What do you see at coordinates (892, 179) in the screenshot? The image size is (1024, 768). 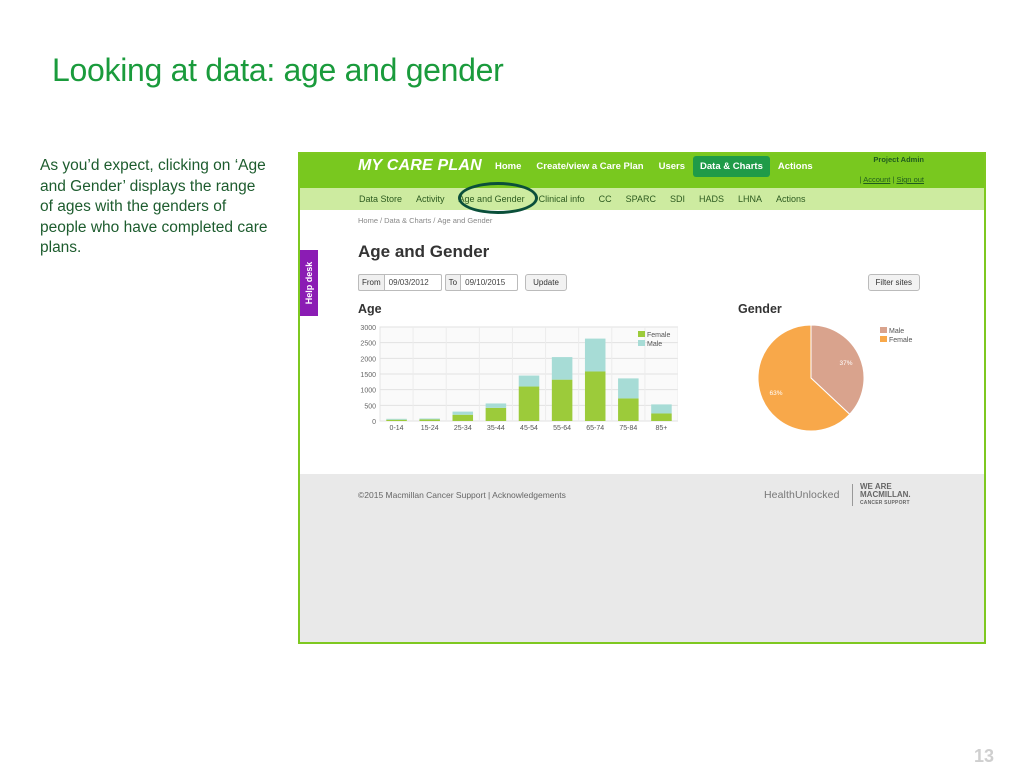 I see `account-links: | Account | Sign out` at bounding box center [892, 179].